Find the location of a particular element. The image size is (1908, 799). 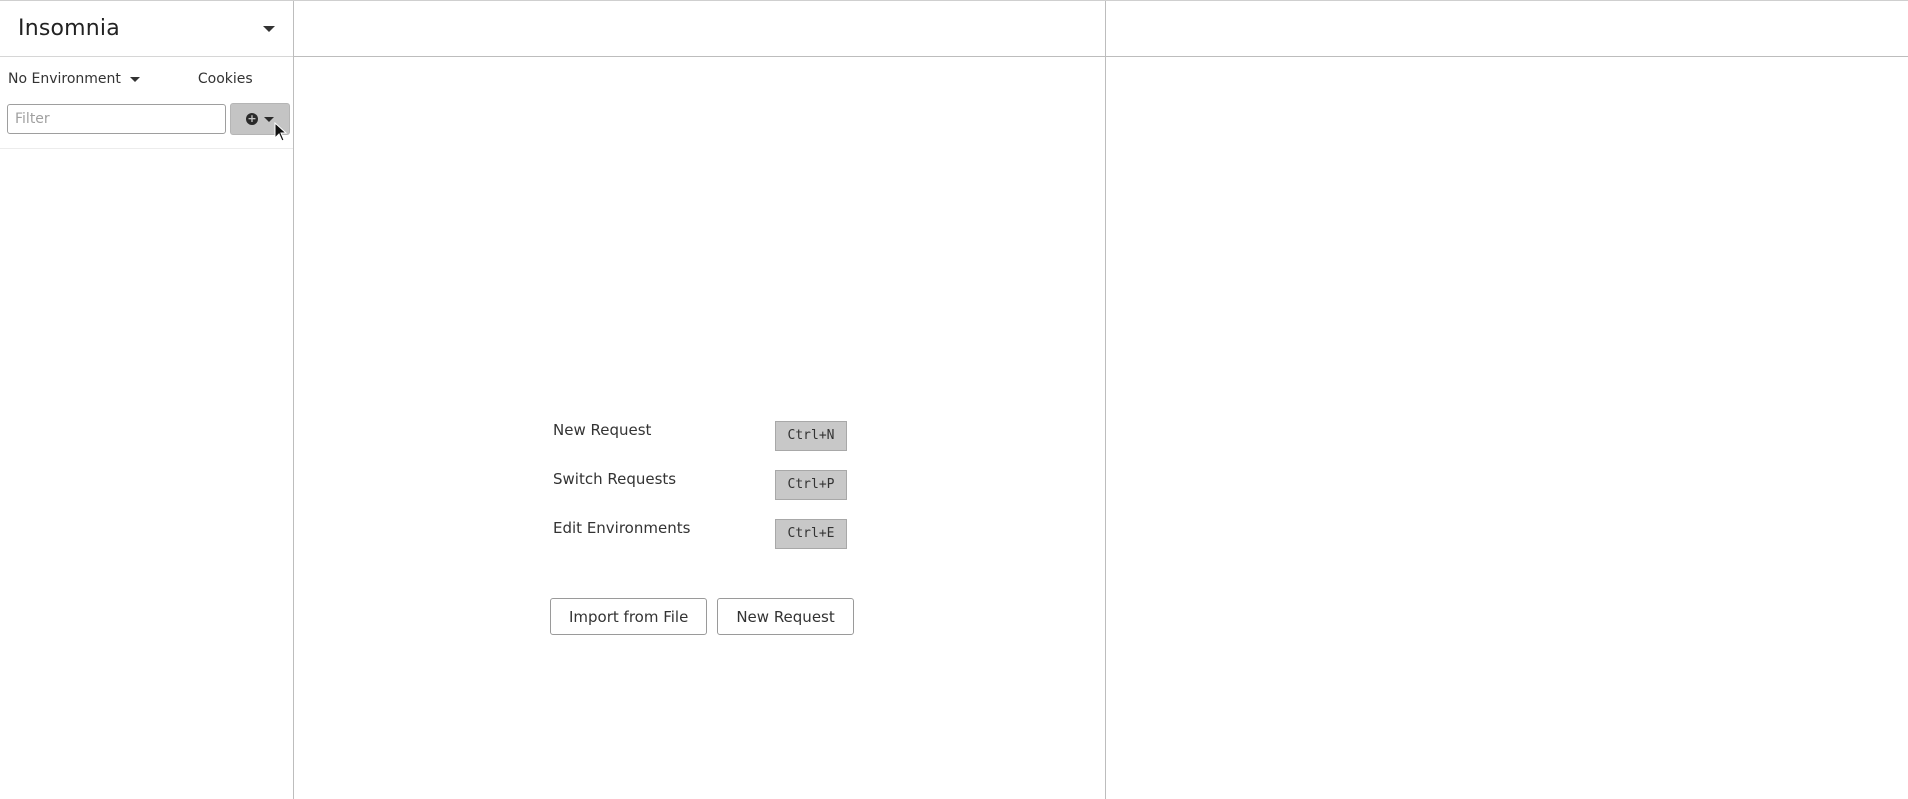

shortcut-key: Ctrl+N is located at coordinates (811, 435).